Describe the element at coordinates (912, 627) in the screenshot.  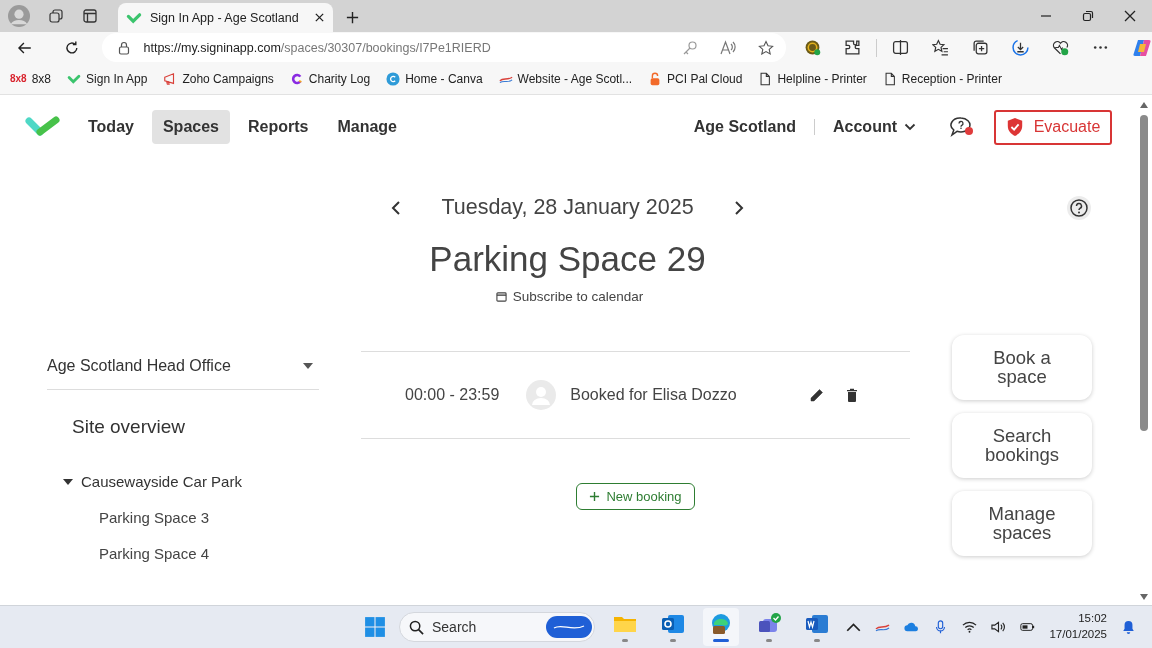
I see `cloud-icon` at that location.